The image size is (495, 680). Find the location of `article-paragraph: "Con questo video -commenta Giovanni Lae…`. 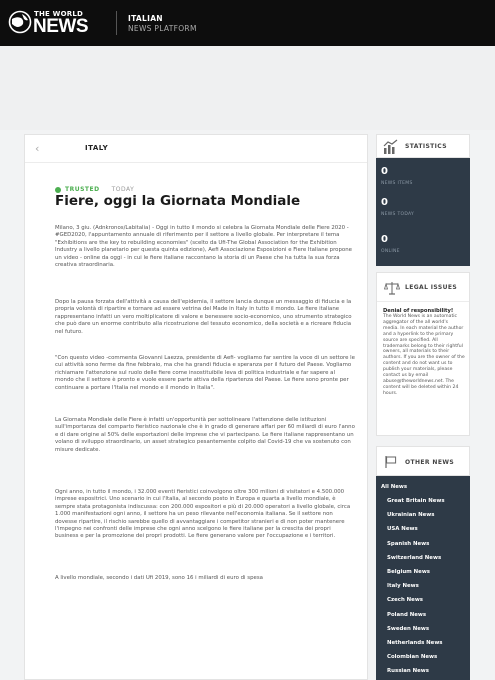

article-paragraph: "Con questo video -commenta Giovanni Lae… is located at coordinates (205, 373).